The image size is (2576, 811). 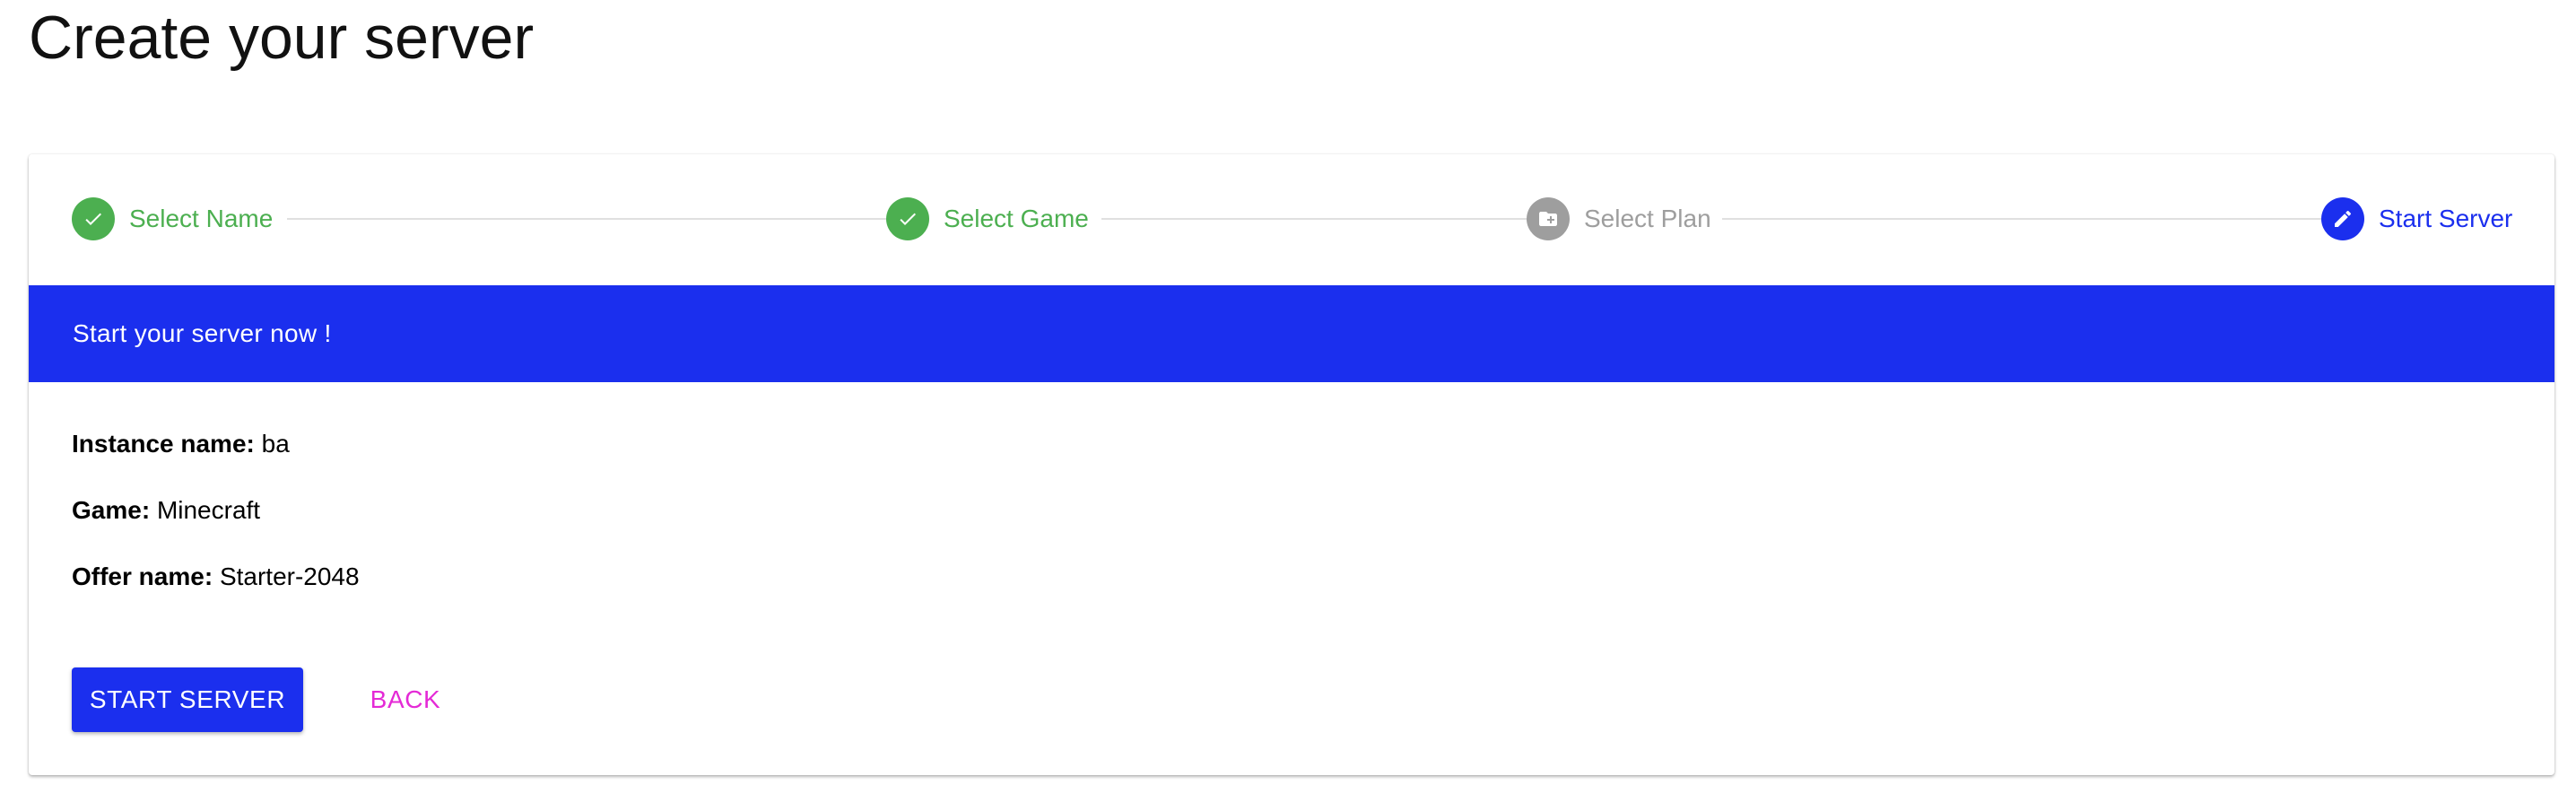 I want to click on step-label: Select Plan, so click(x=1647, y=218).